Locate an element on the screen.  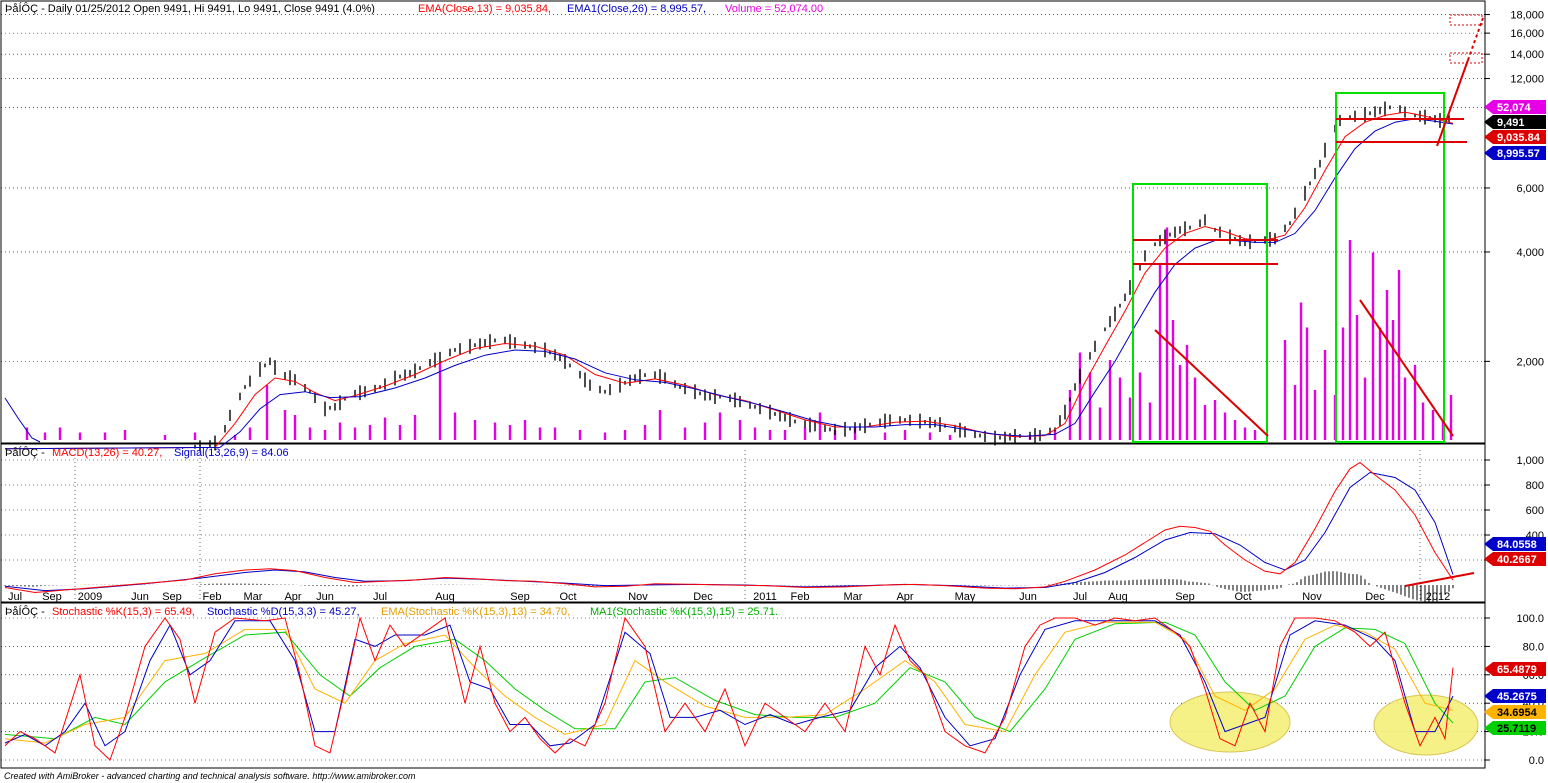
x-axis-label: Mar is located at coordinates (853, 597).